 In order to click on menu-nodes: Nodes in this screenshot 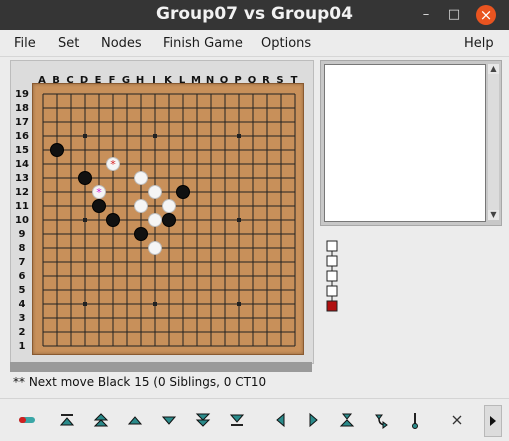, I will do `click(121, 43)`.